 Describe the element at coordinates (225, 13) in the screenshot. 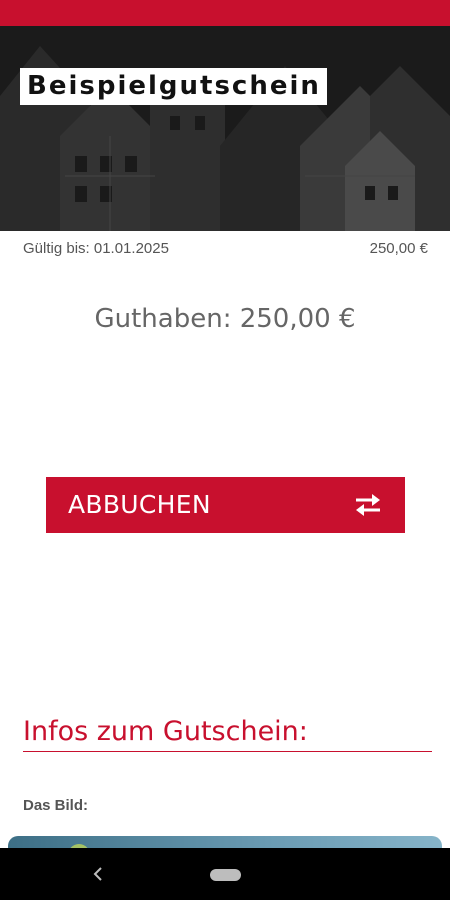

I see `status-bar` at that location.